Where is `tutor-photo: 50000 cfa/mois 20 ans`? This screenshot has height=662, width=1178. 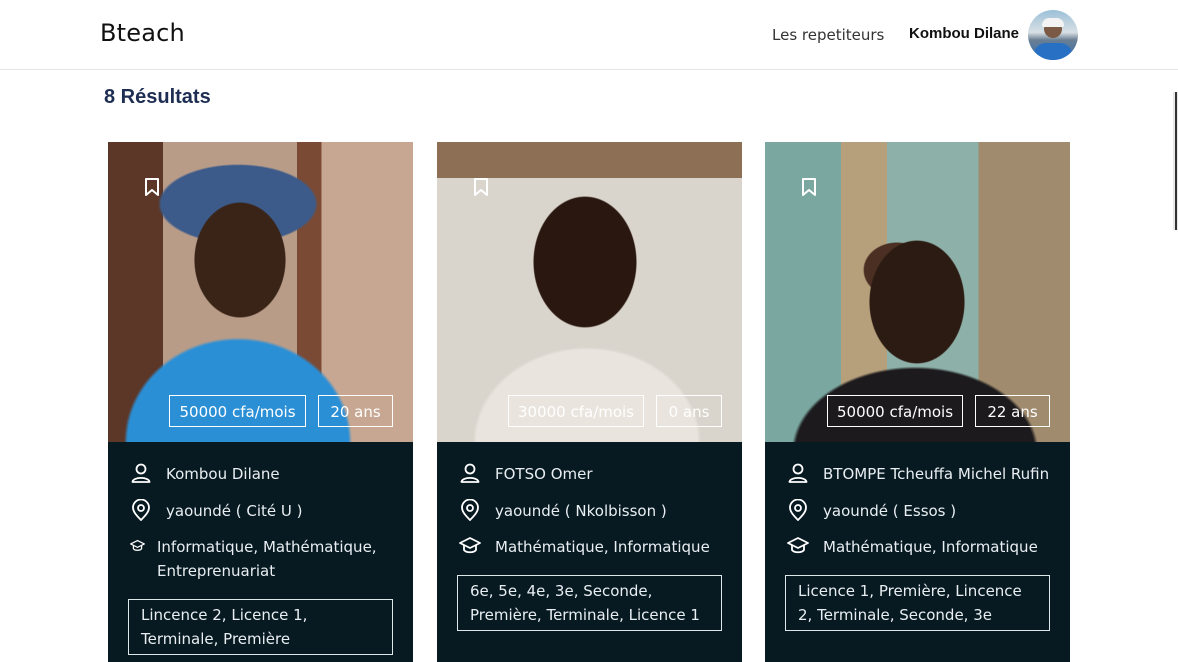
tutor-photo: 50000 cfa/mois 20 ans is located at coordinates (260, 292).